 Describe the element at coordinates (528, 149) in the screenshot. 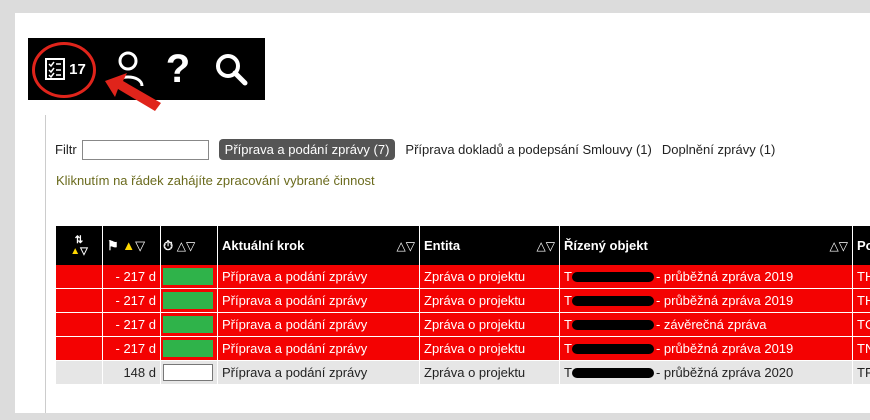

I see `tab-priprava-dokladu: Příprava dokladů a podepsání Smlouvy (1)` at that location.